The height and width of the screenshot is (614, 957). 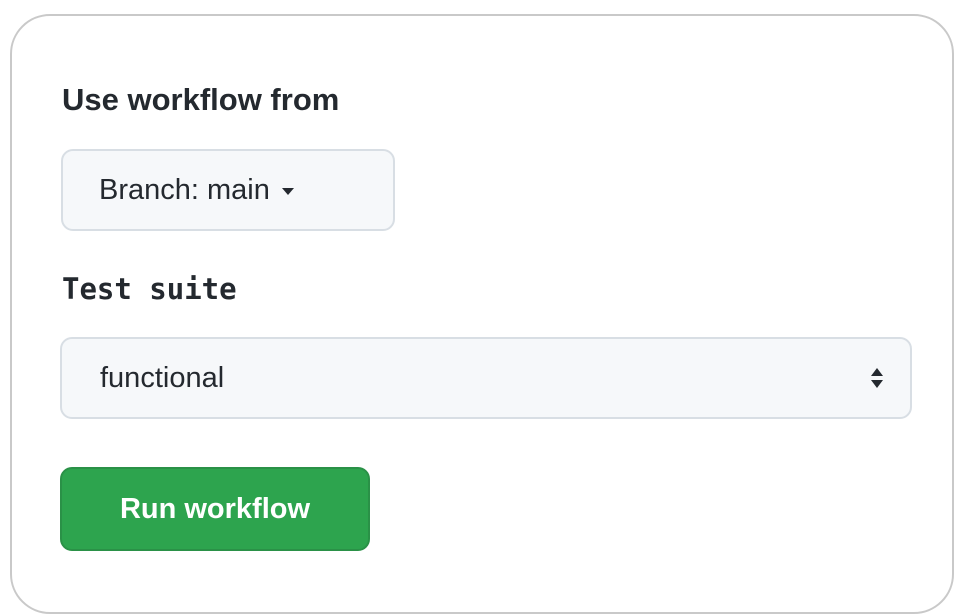 What do you see at coordinates (149, 289) in the screenshot?
I see `test-suite-label: Test suite` at bounding box center [149, 289].